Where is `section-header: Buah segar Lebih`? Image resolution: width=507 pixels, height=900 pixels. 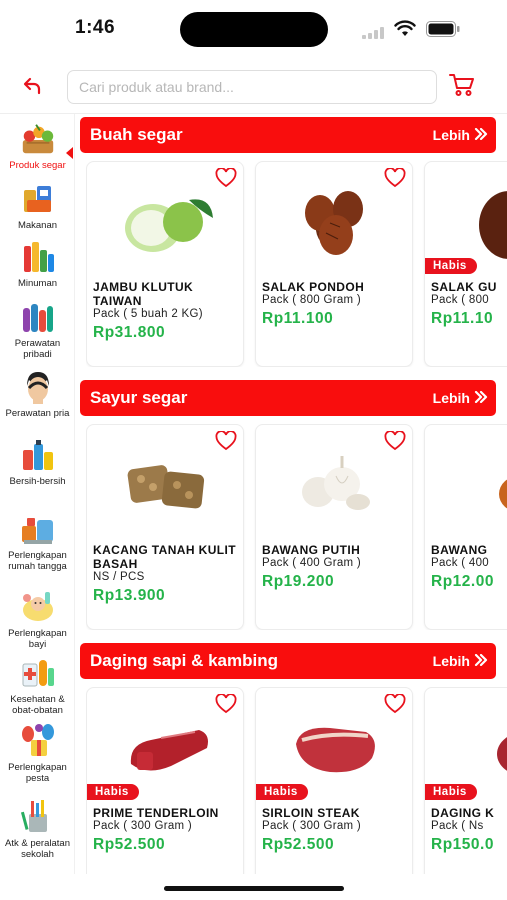
section-header: Buah segar Lebih is located at coordinates (288, 135).